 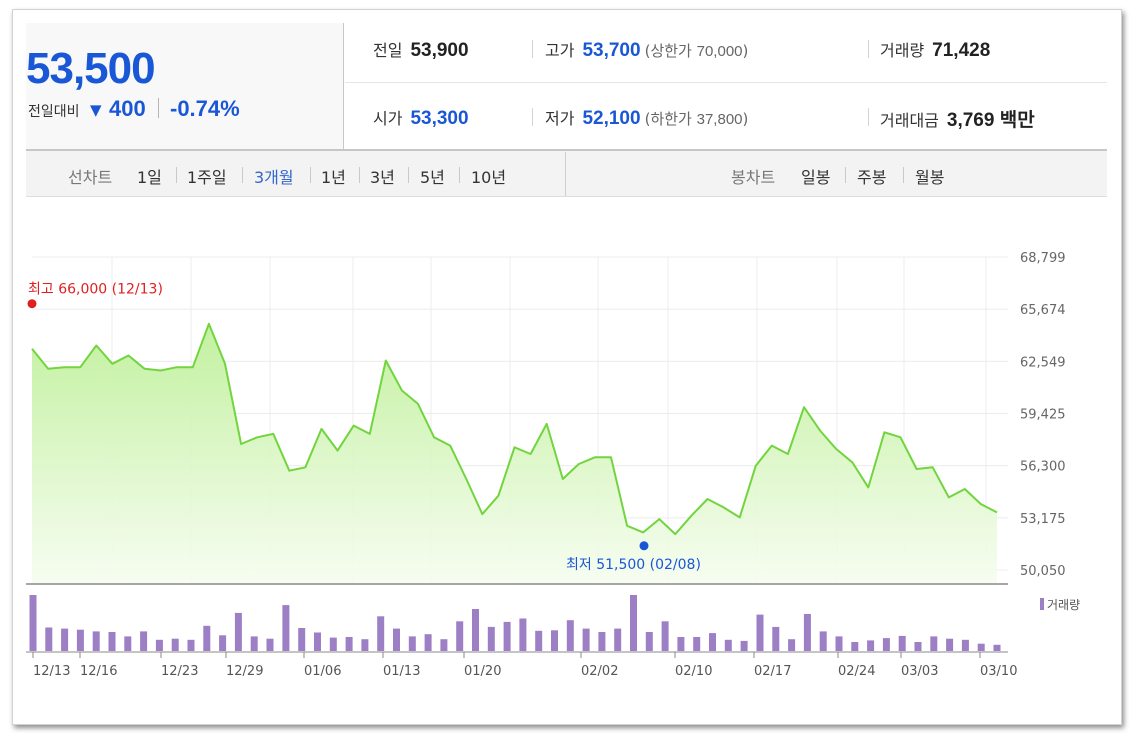 What do you see at coordinates (856, 671) in the screenshot?
I see `x-tick-label: 02/24` at bounding box center [856, 671].